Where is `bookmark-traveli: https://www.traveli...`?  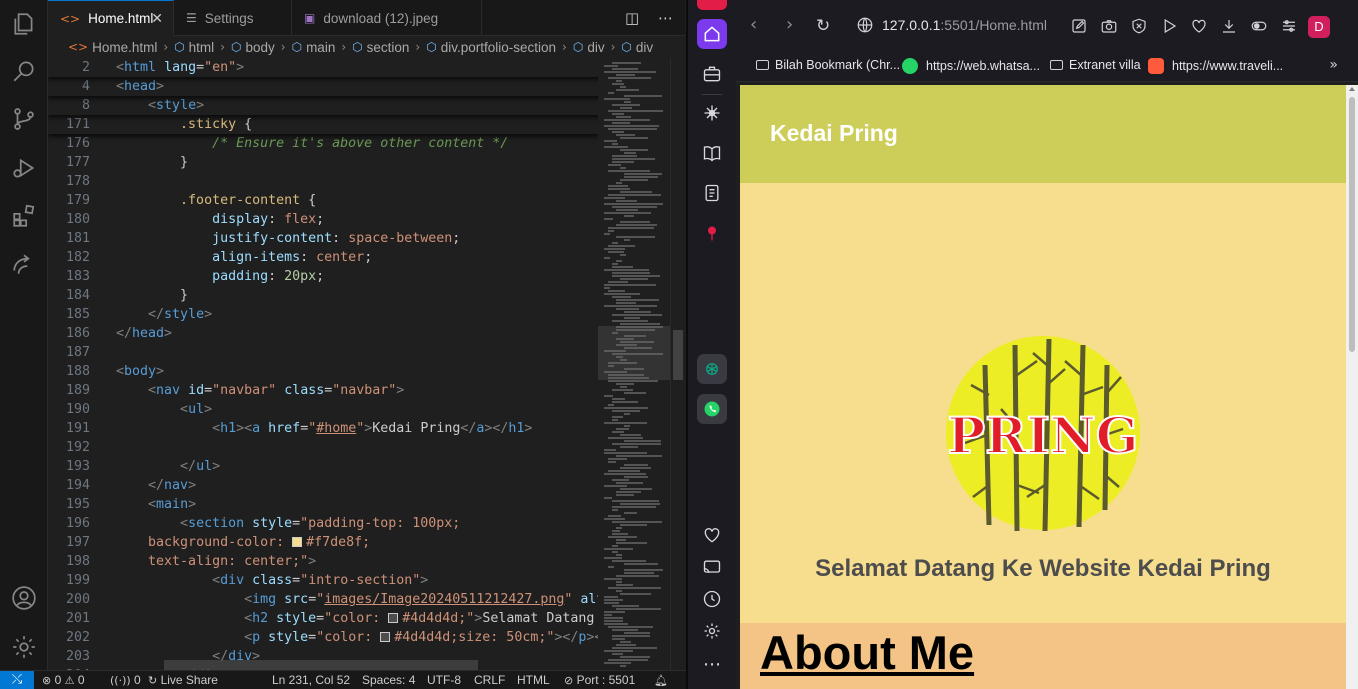
bookmark-traveli: https://www.traveli... is located at coordinates (1215, 66).